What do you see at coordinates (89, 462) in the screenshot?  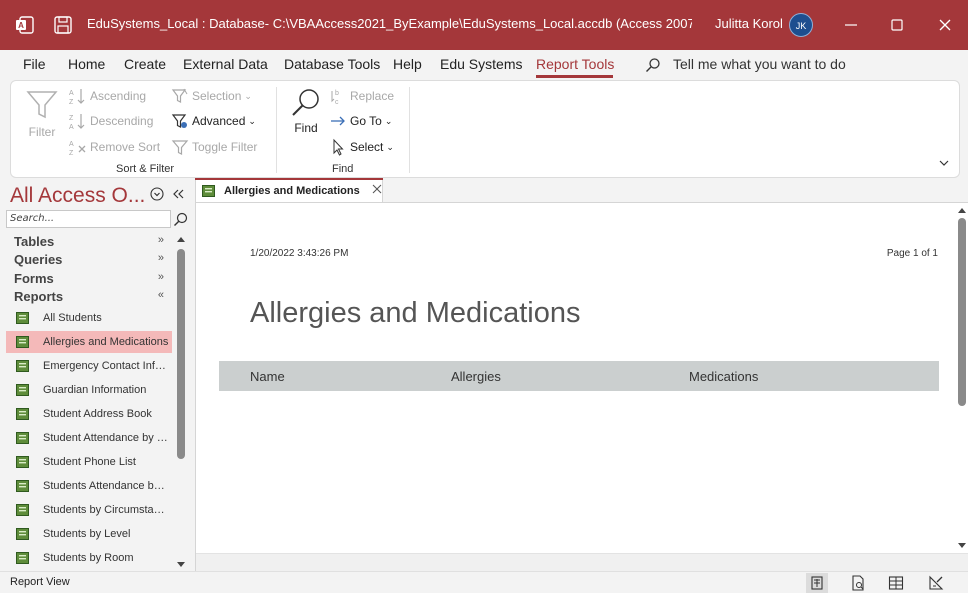 I see `nav-report-item: Student Phone List` at bounding box center [89, 462].